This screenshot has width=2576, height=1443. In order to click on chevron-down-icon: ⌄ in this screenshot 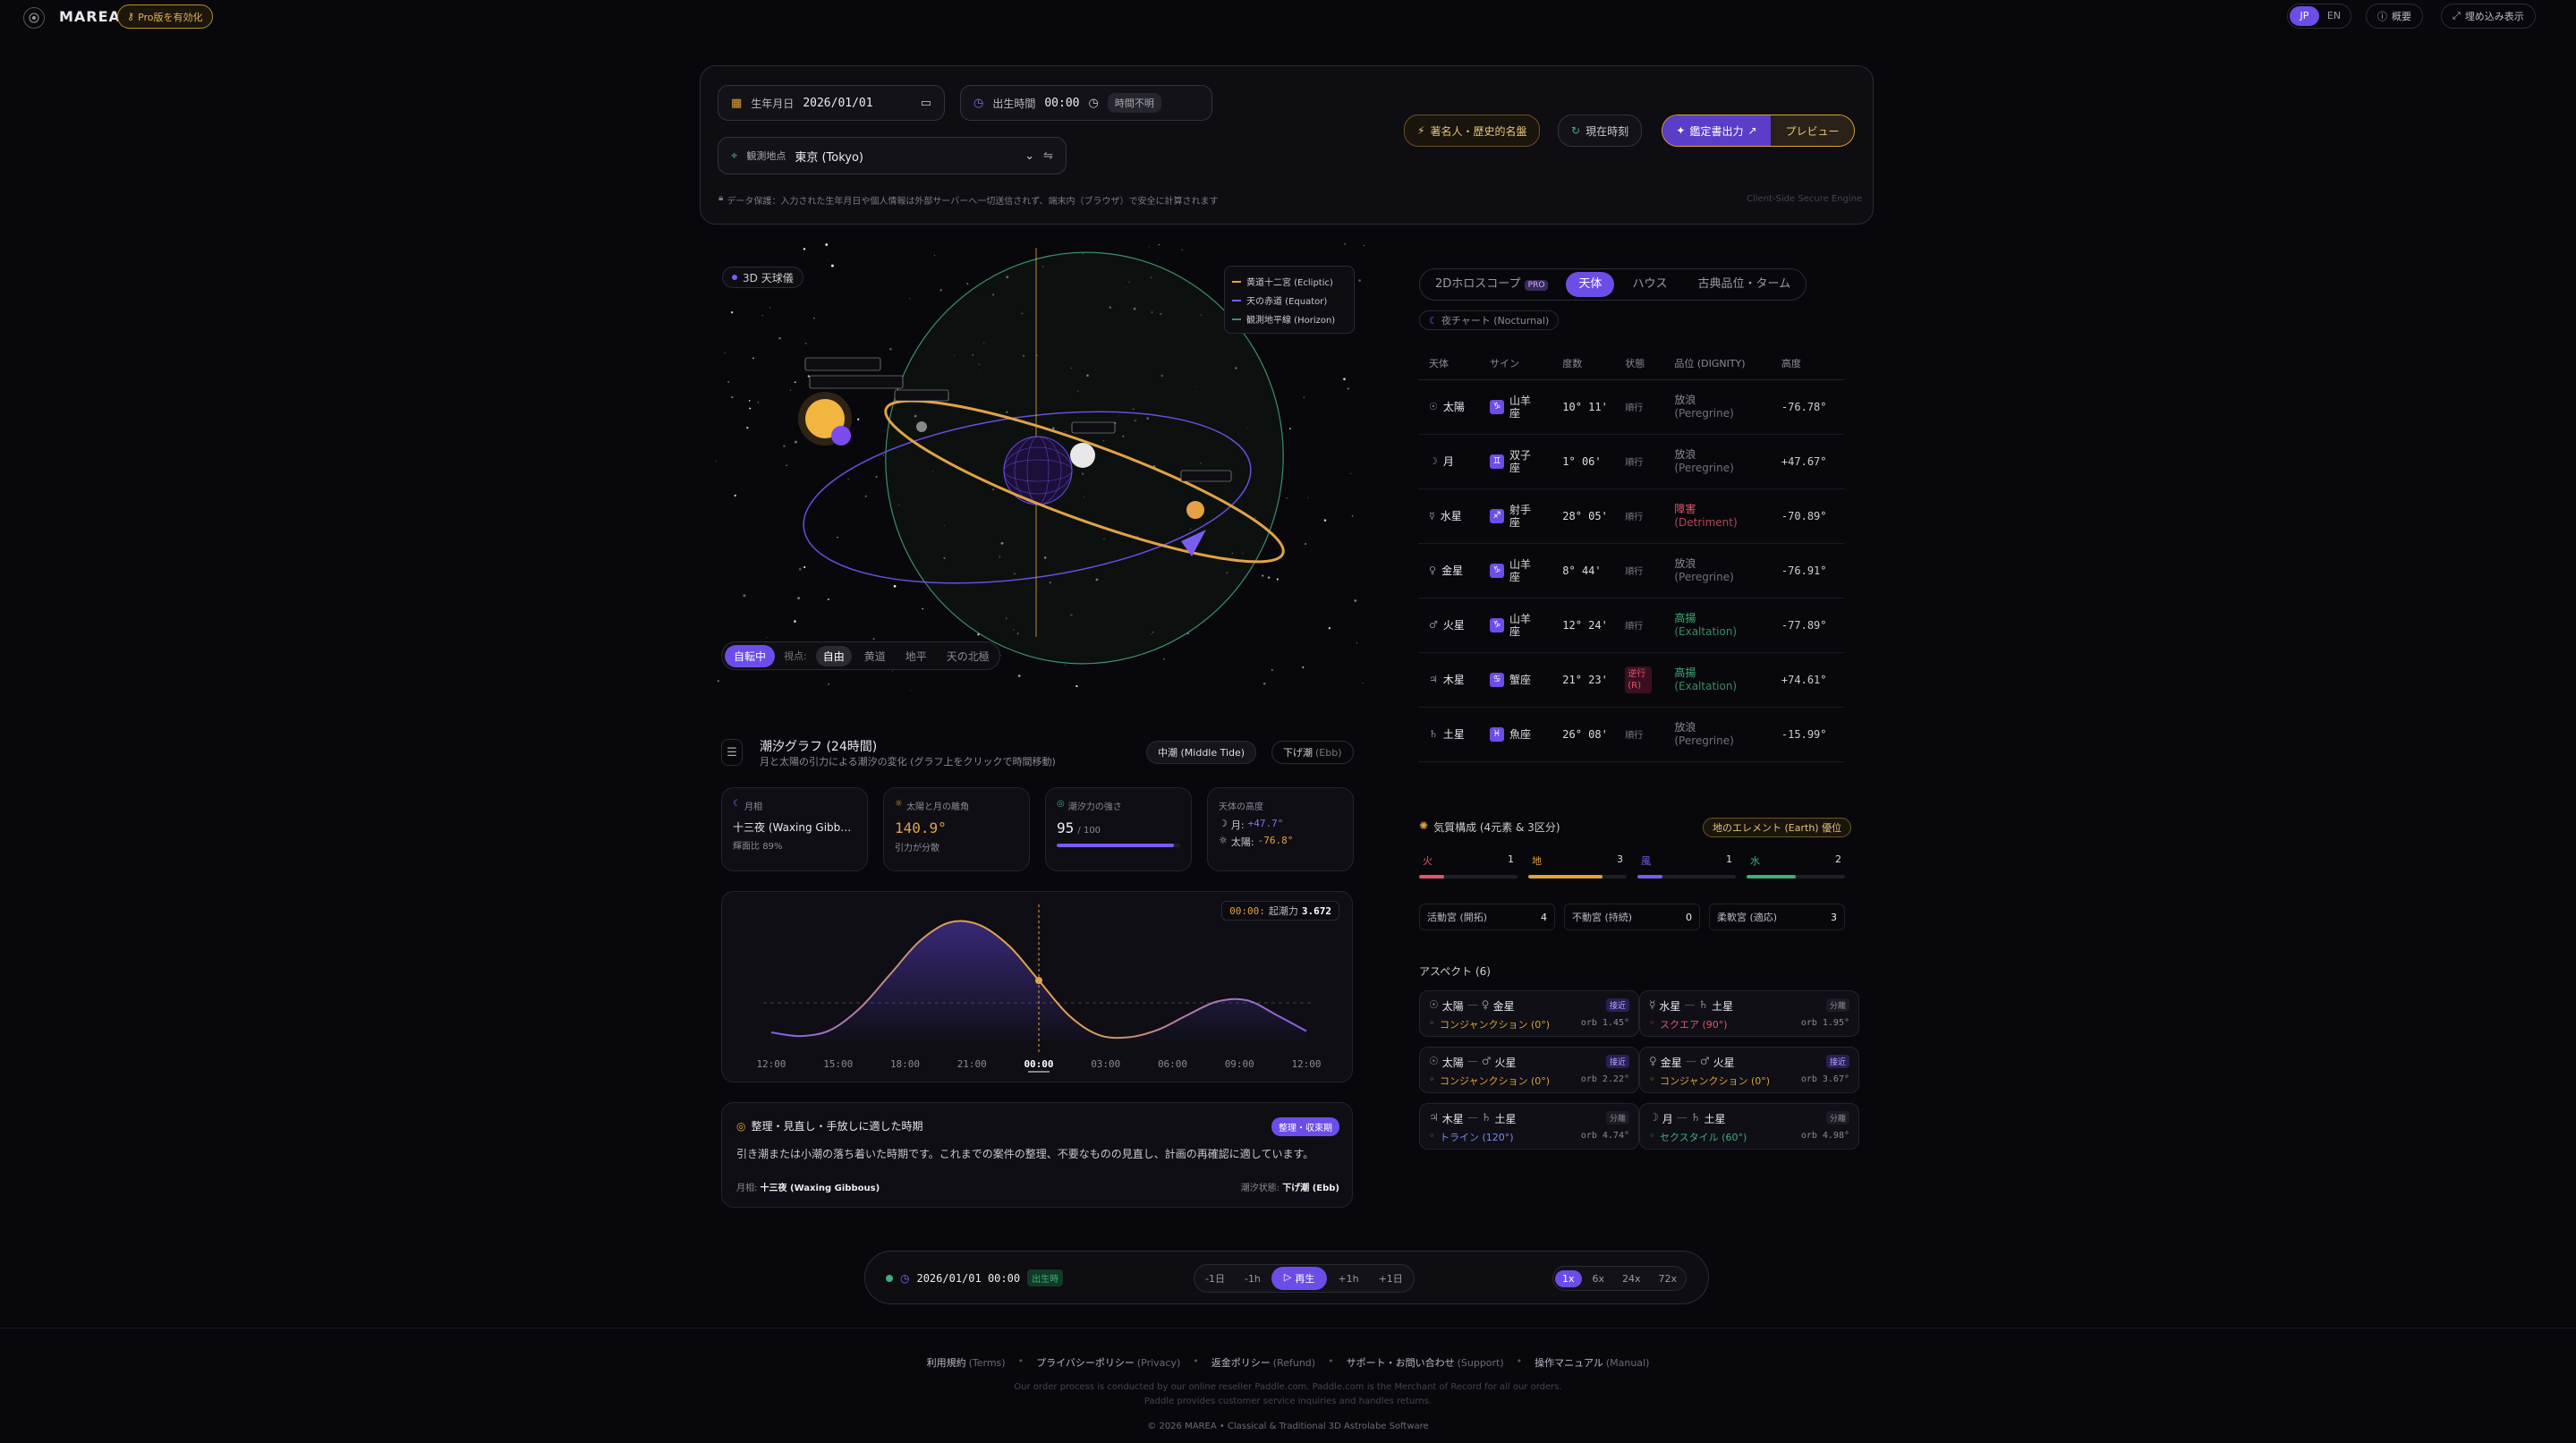, I will do `click(1029, 156)`.